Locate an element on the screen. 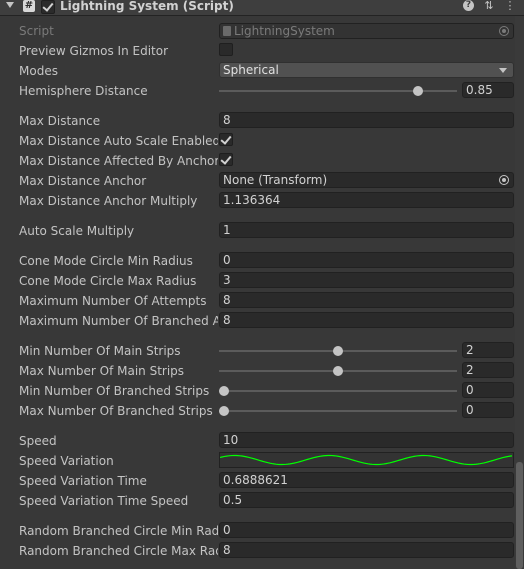  modes-dropdown: Spherical is located at coordinates (366, 70).